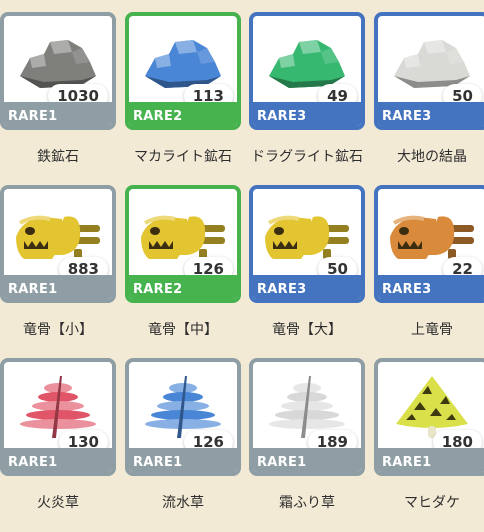 The height and width of the screenshot is (532, 484). Describe the element at coordinates (429, 244) in the screenshot. I see `item-card: 22 RARE3` at that location.